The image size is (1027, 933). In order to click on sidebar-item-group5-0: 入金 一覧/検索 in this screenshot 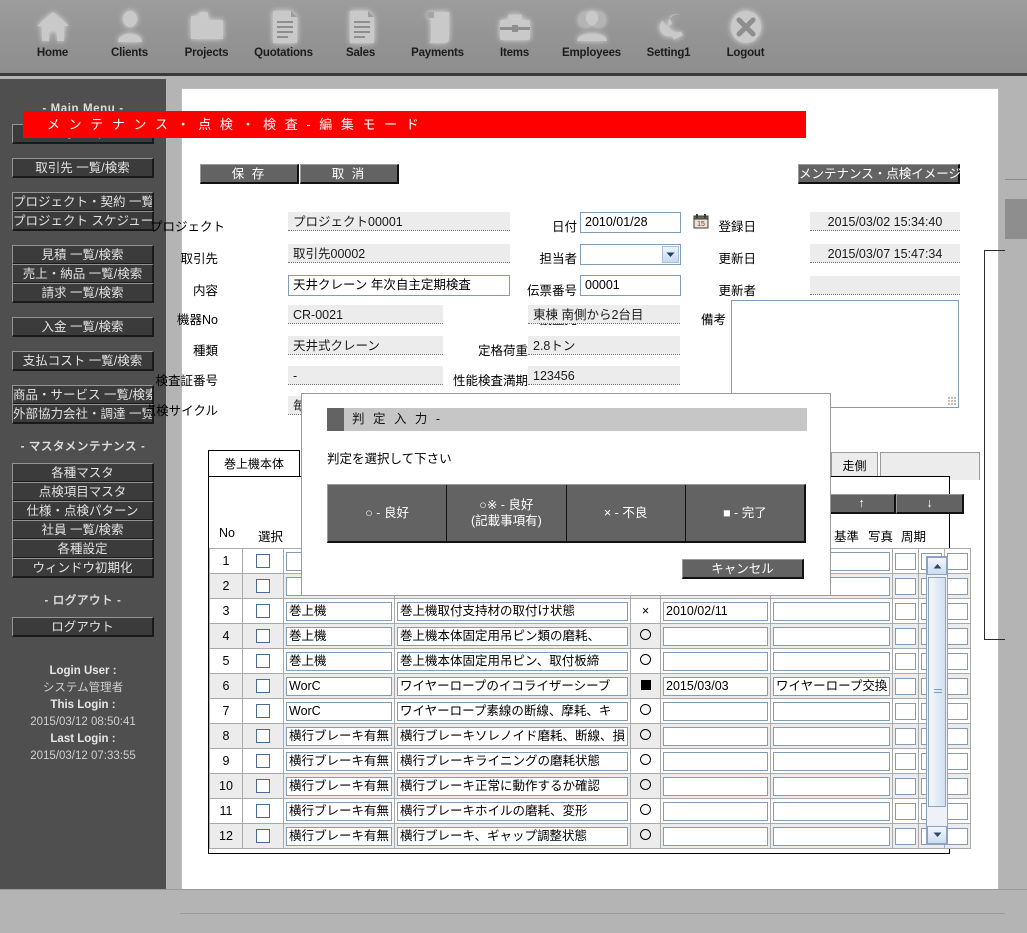, I will do `click(83, 327)`.